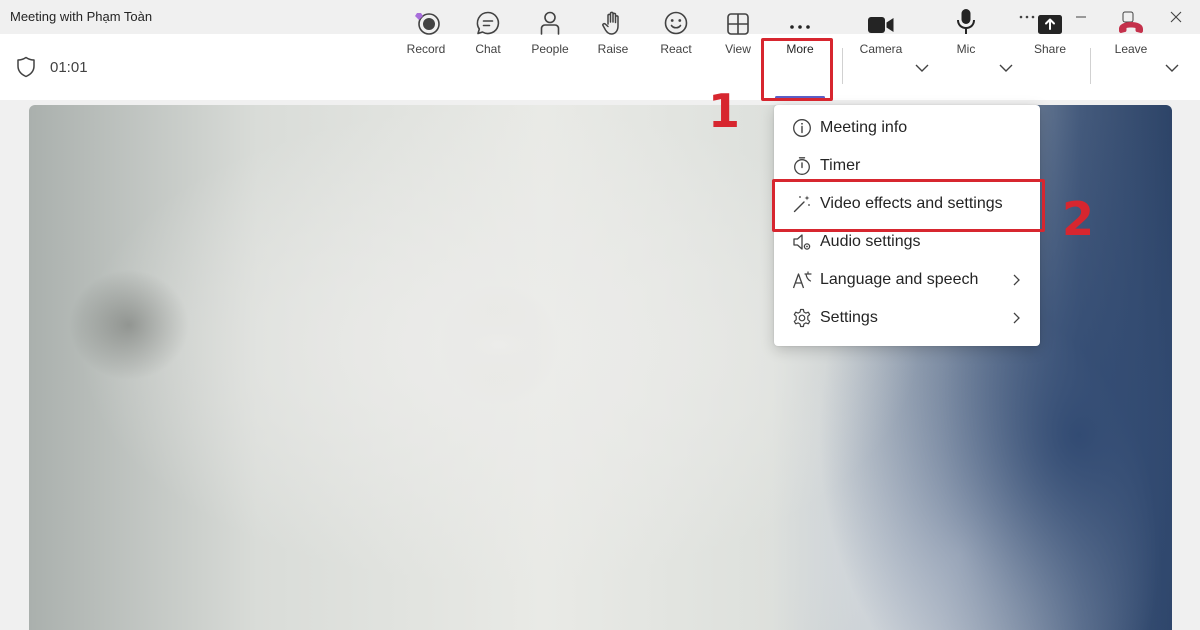 The image size is (1200, 630). I want to click on react-button: React, so click(676, 35).